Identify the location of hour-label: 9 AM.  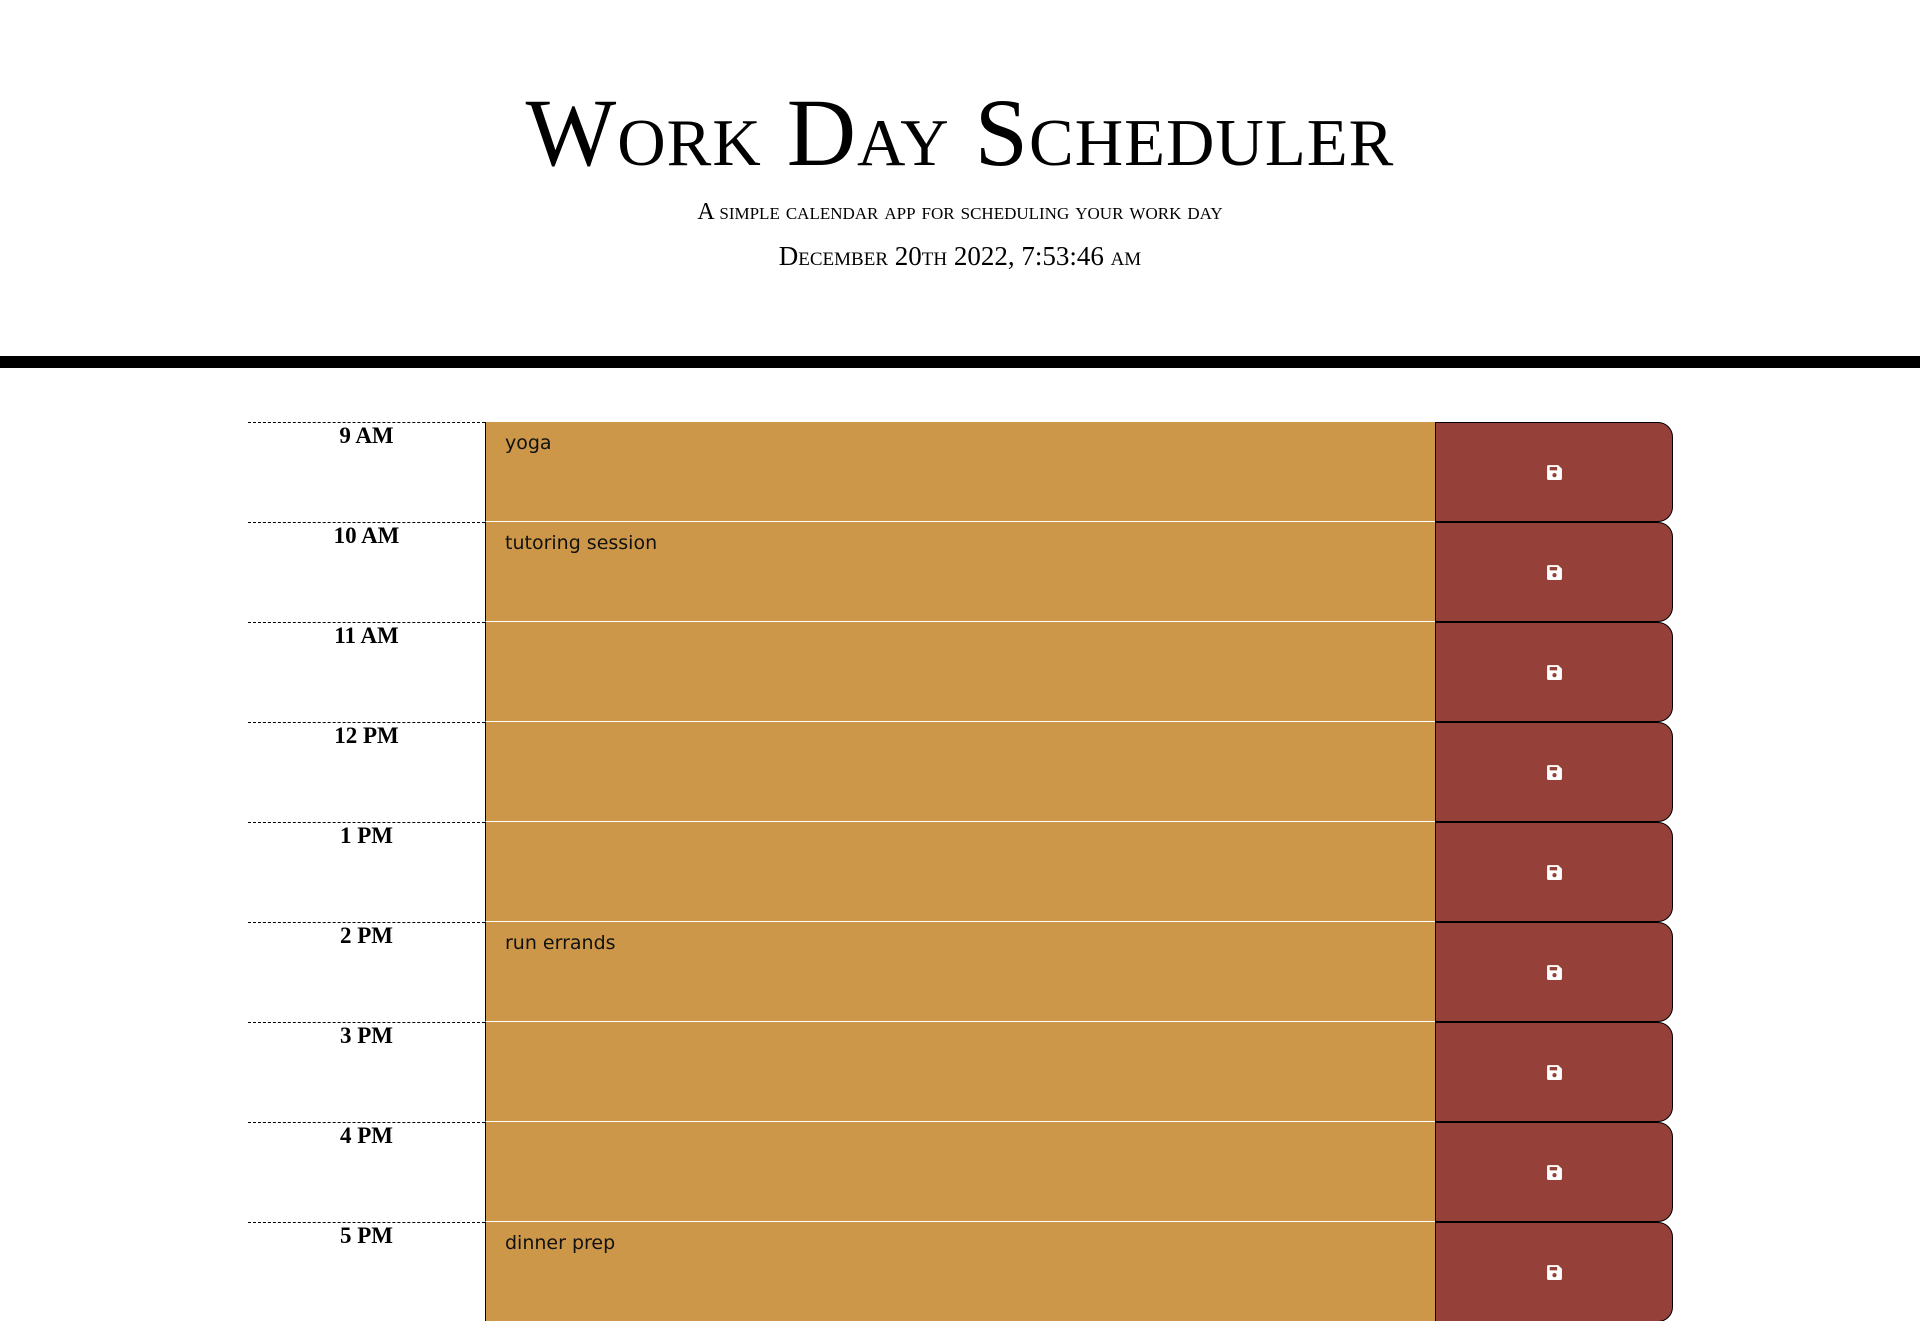
(366, 472).